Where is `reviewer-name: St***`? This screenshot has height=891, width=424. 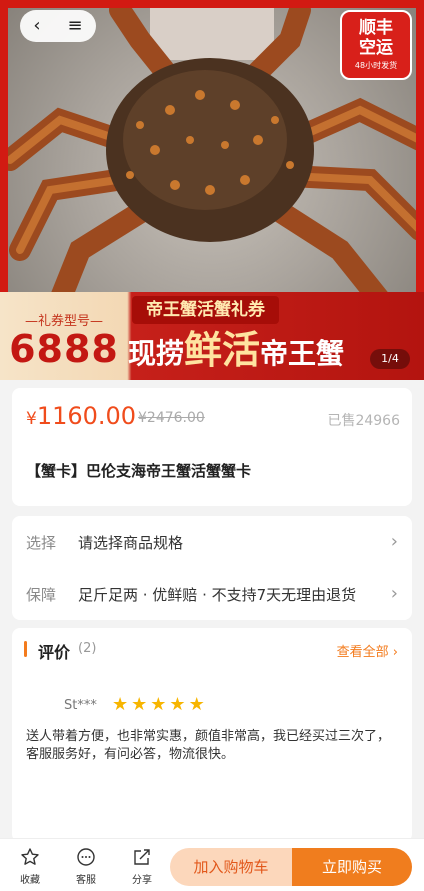 reviewer-name: St*** is located at coordinates (80, 705).